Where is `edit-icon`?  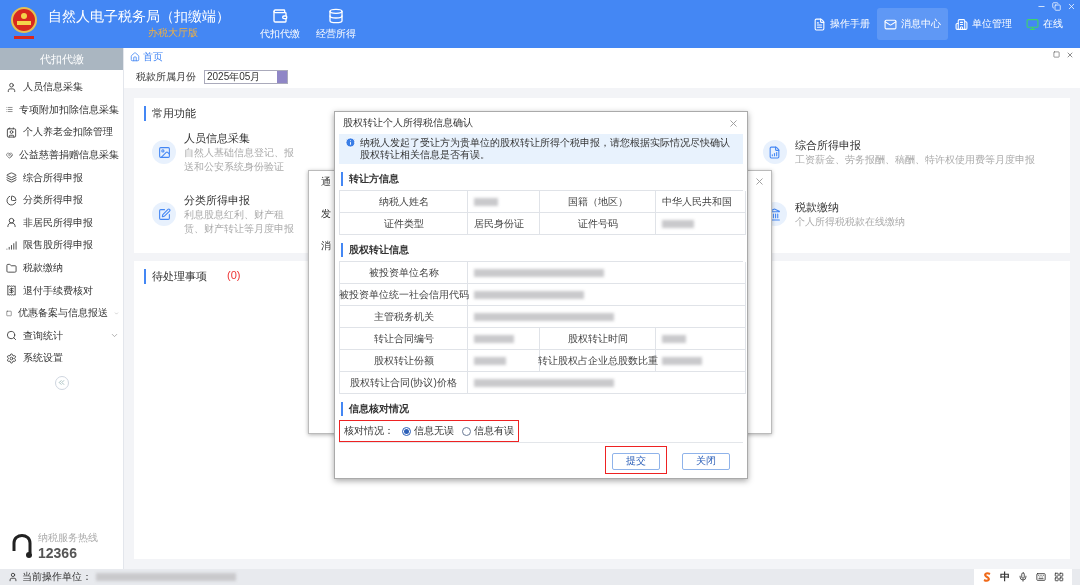 edit-icon is located at coordinates (164, 214).